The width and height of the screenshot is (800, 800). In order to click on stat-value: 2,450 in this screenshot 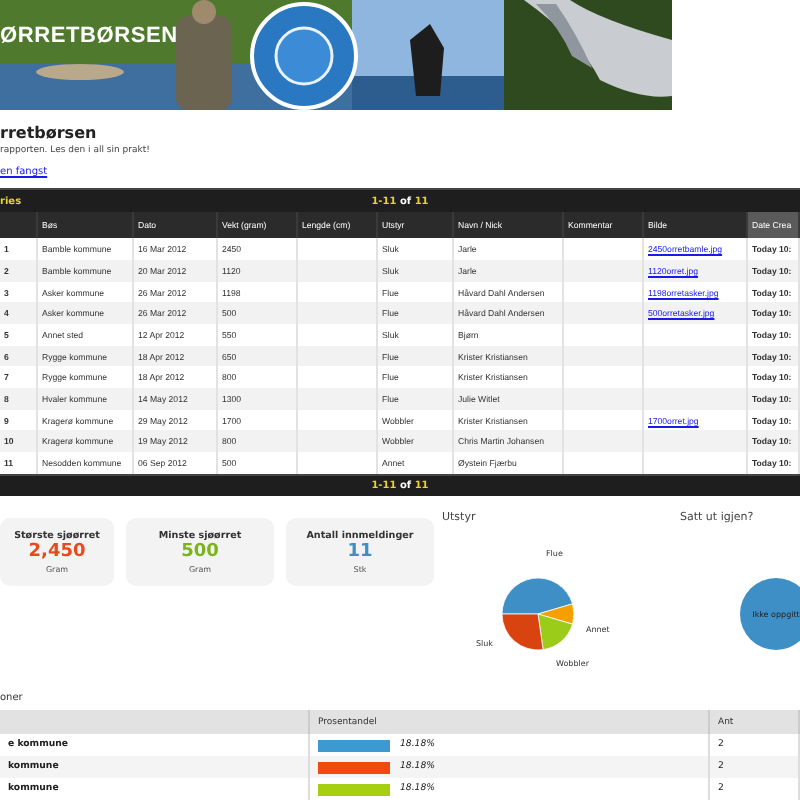, I will do `click(57, 552)`.